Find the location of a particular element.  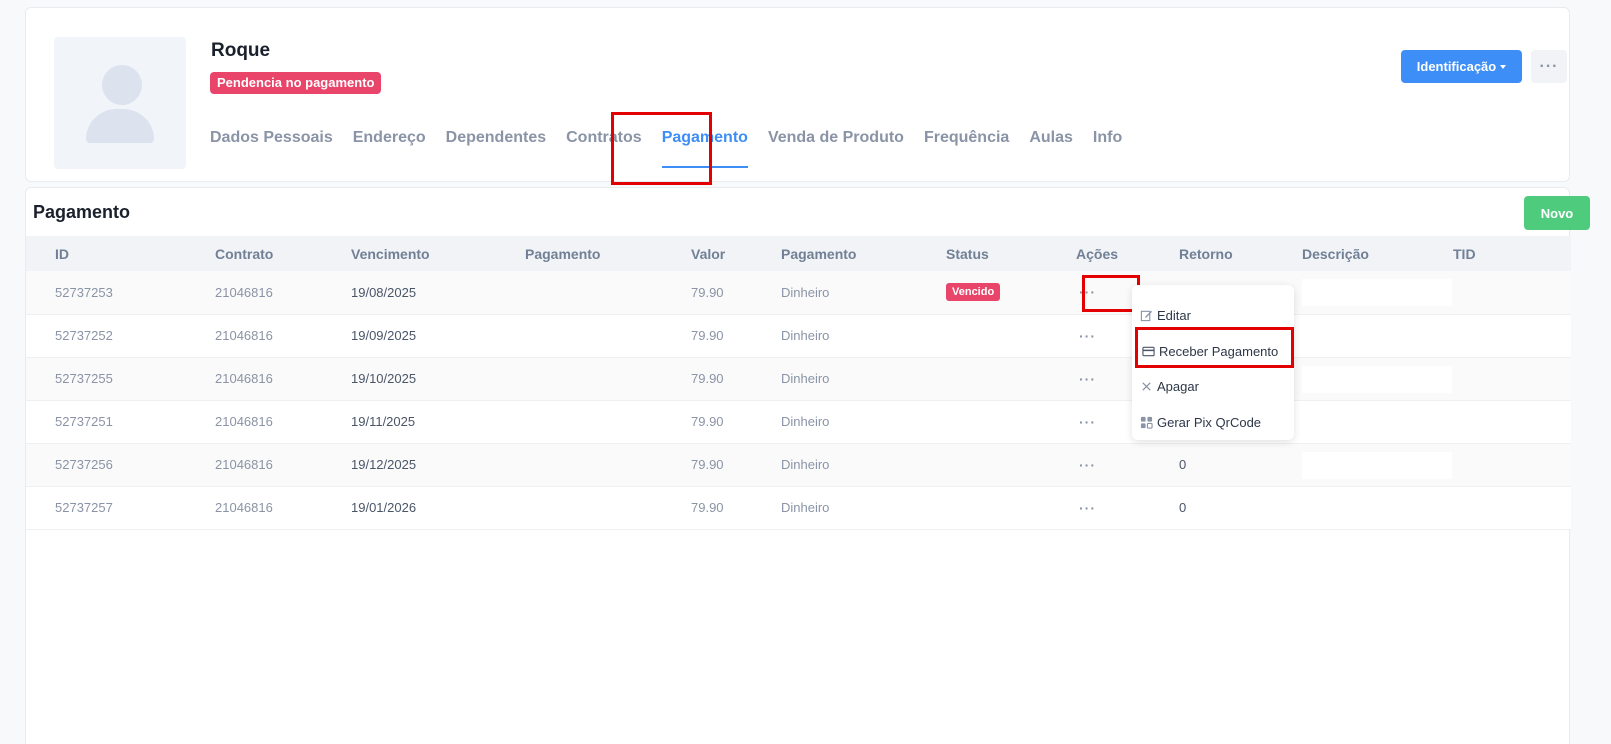

menu-item-pix-qrcode: Gerar Pix QrCode is located at coordinates (1200, 422).